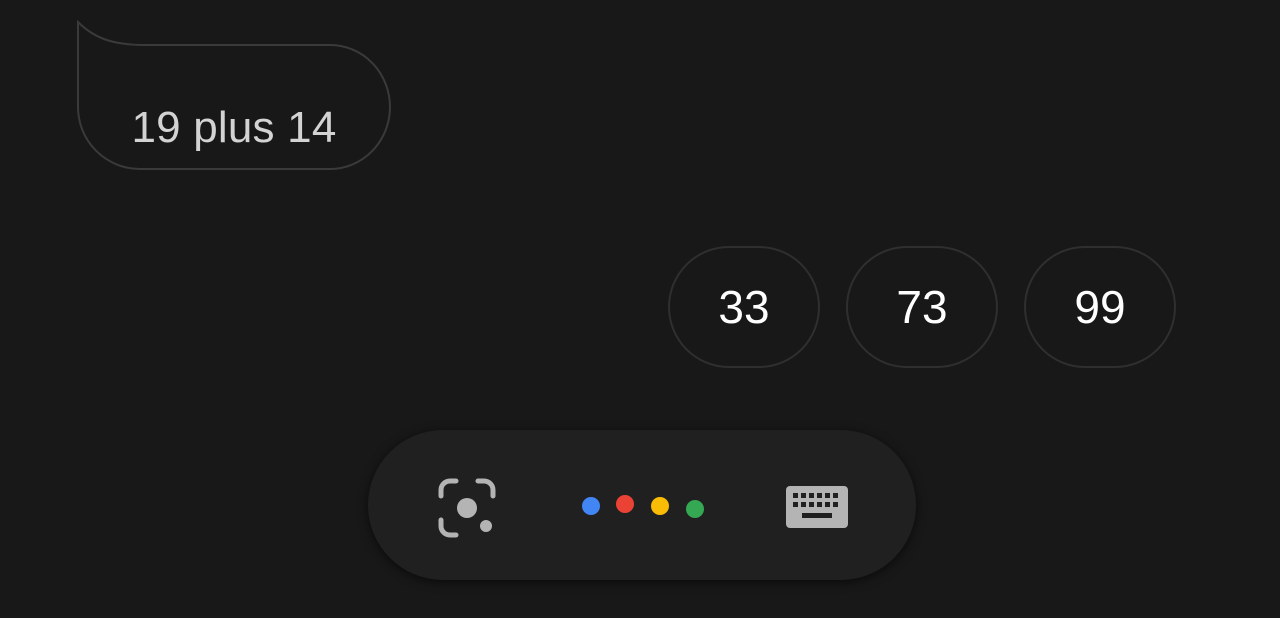 This screenshot has height=618, width=1280. I want to click on lens-icon, so click(467, 508).